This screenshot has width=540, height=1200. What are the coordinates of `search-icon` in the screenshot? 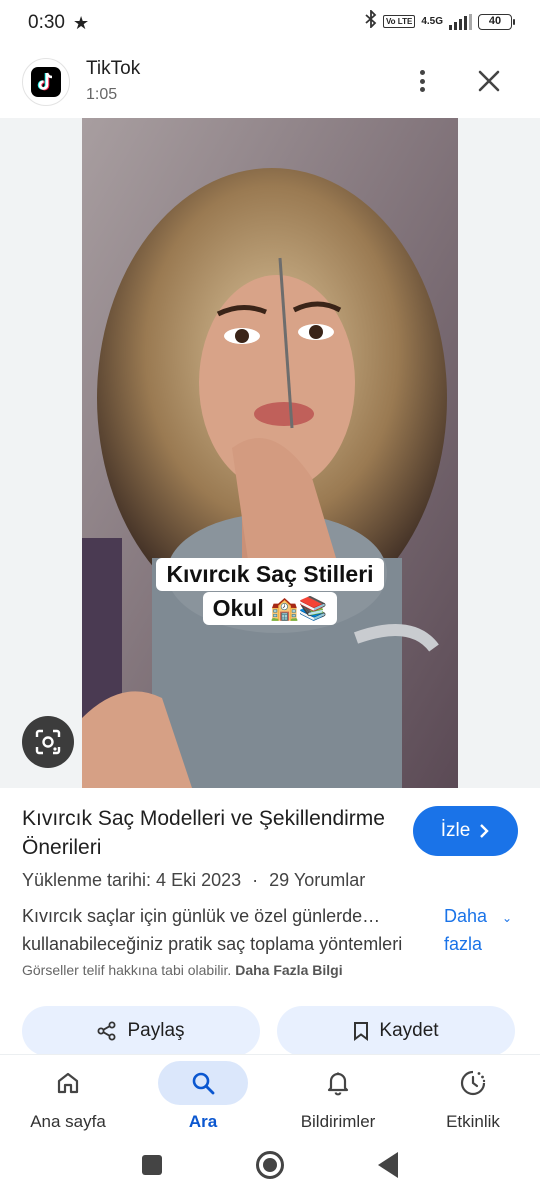 It's located at (203, 1083).